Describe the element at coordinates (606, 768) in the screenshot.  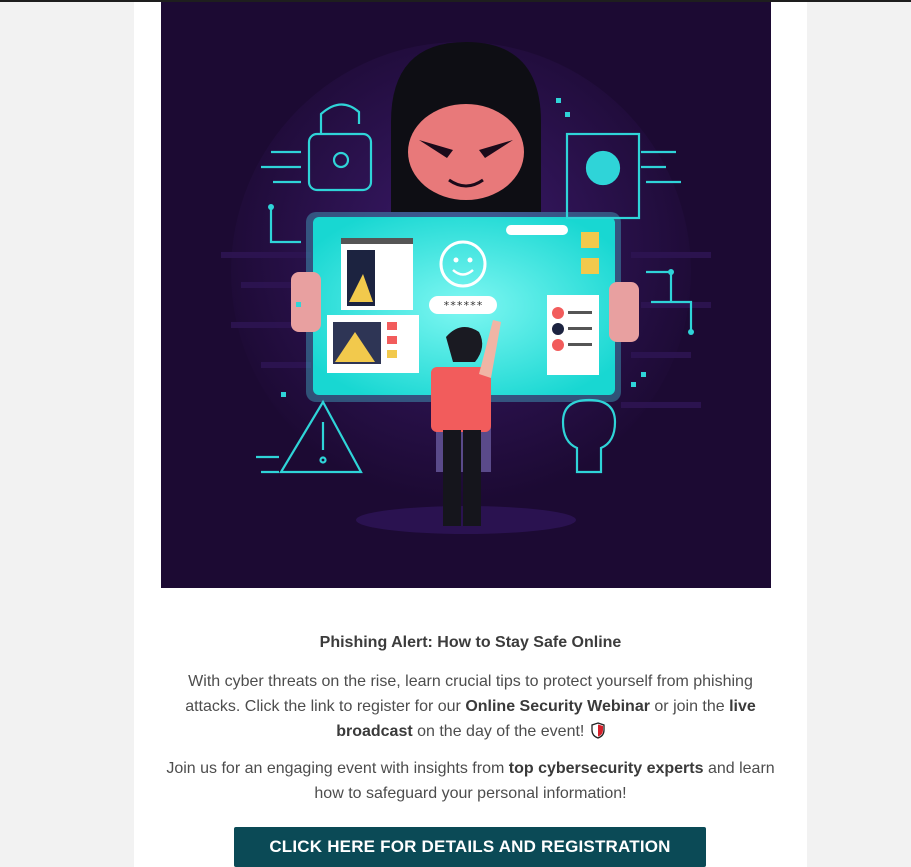
I see `experts-highlight: top cybersecurity experts` at that location.